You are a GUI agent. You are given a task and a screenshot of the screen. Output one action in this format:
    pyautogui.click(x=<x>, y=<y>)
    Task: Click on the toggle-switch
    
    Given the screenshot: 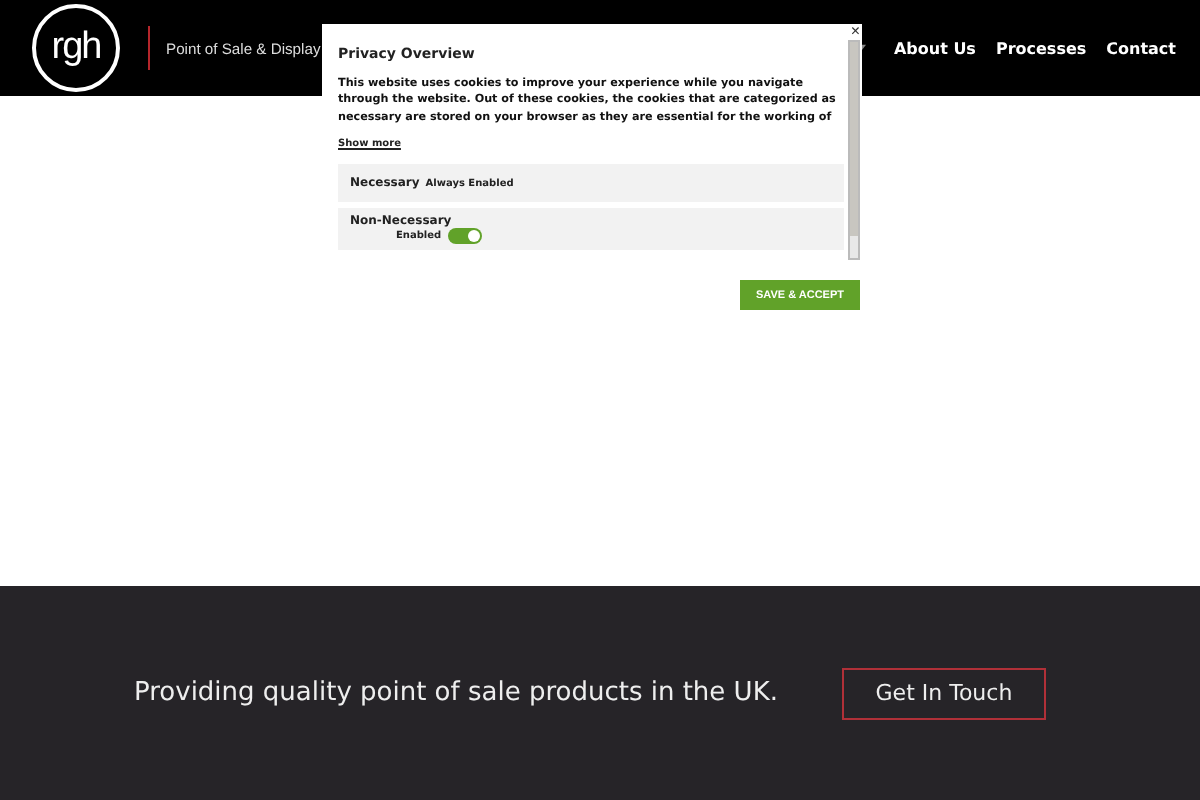 What is the action you would take?
    pyautogui.click(x=464, y=236)
    